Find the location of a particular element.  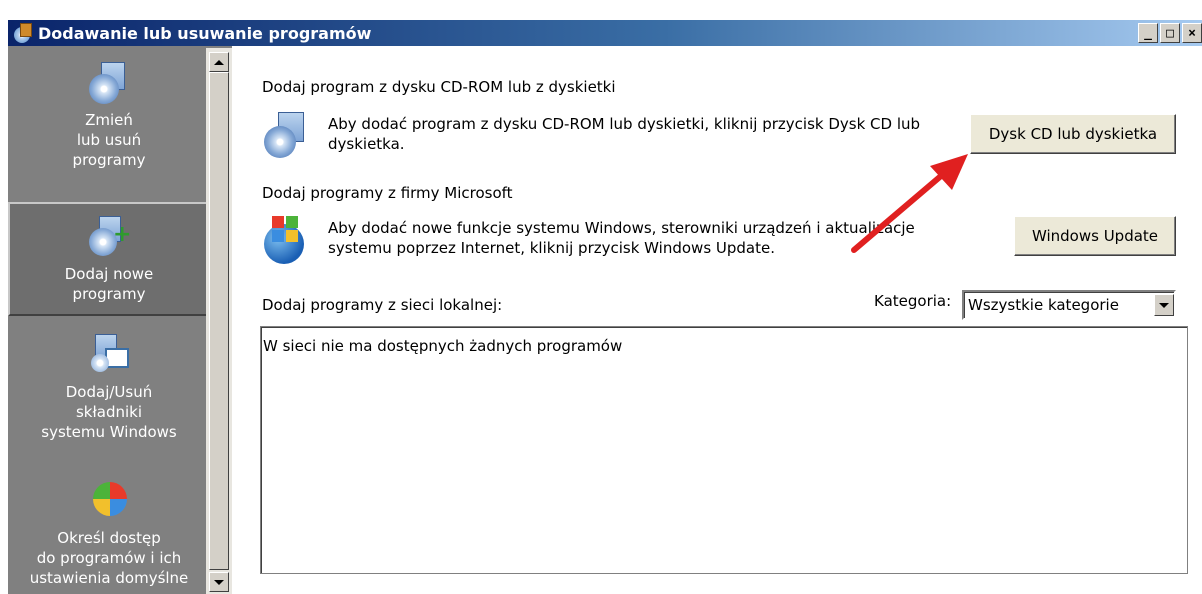

windows-components-icon is located at coordinates (109, 354).